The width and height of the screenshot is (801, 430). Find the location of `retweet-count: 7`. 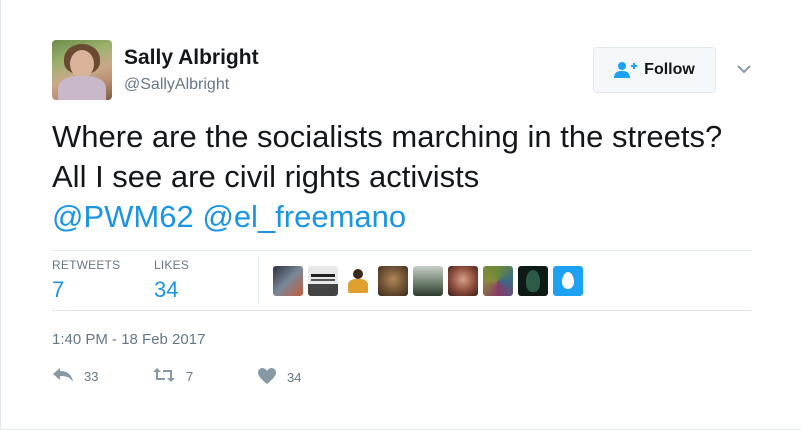

retweet-count: 7 is located at coordinates (190, 376).